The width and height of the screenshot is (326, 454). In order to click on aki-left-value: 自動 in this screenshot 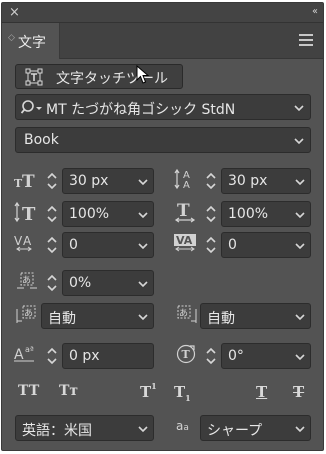, I will do `click(62, 319)`.